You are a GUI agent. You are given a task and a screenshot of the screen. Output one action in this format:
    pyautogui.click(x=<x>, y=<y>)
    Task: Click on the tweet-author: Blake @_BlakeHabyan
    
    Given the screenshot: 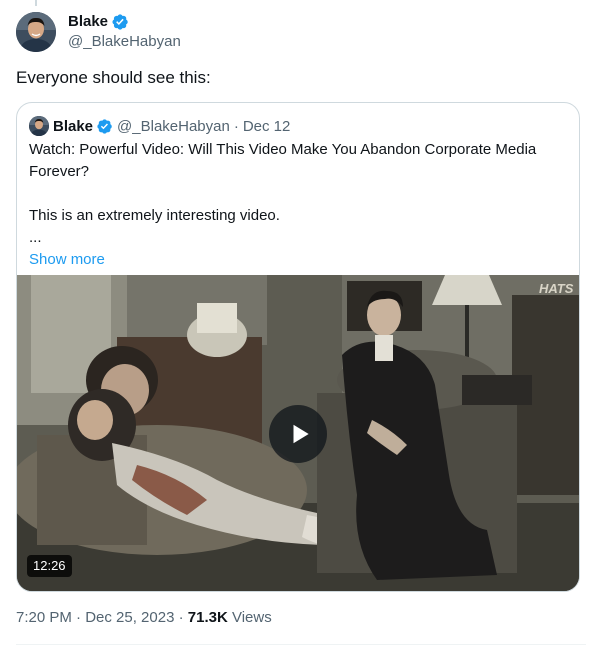 What is the action you would take?
    pyautogui.click(x=98, y=32)
    